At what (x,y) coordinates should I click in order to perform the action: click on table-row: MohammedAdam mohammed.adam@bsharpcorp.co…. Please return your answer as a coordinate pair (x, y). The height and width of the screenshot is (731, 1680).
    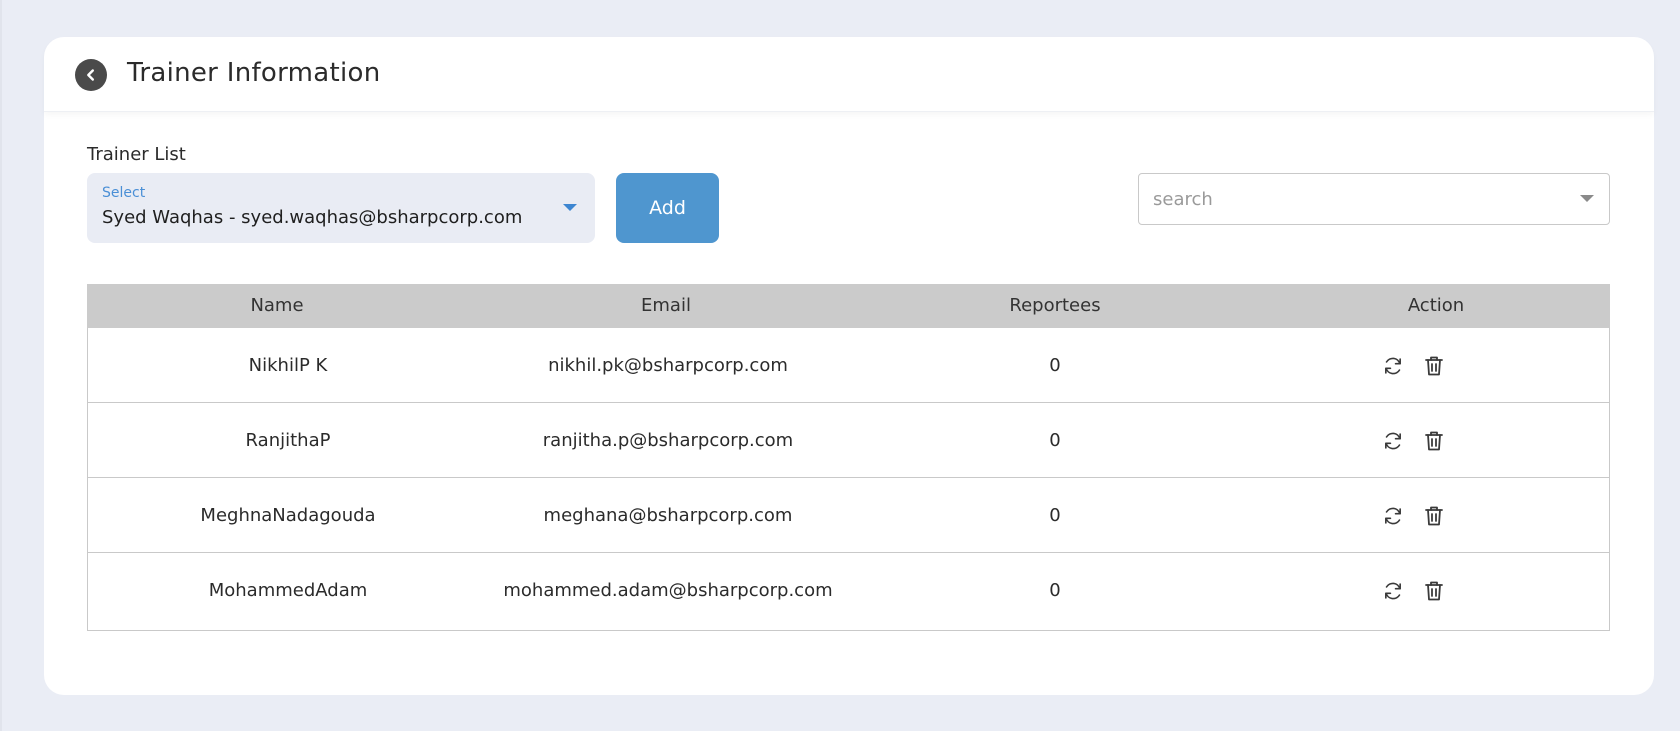
    Looking at the image, I should click on (848, 591).